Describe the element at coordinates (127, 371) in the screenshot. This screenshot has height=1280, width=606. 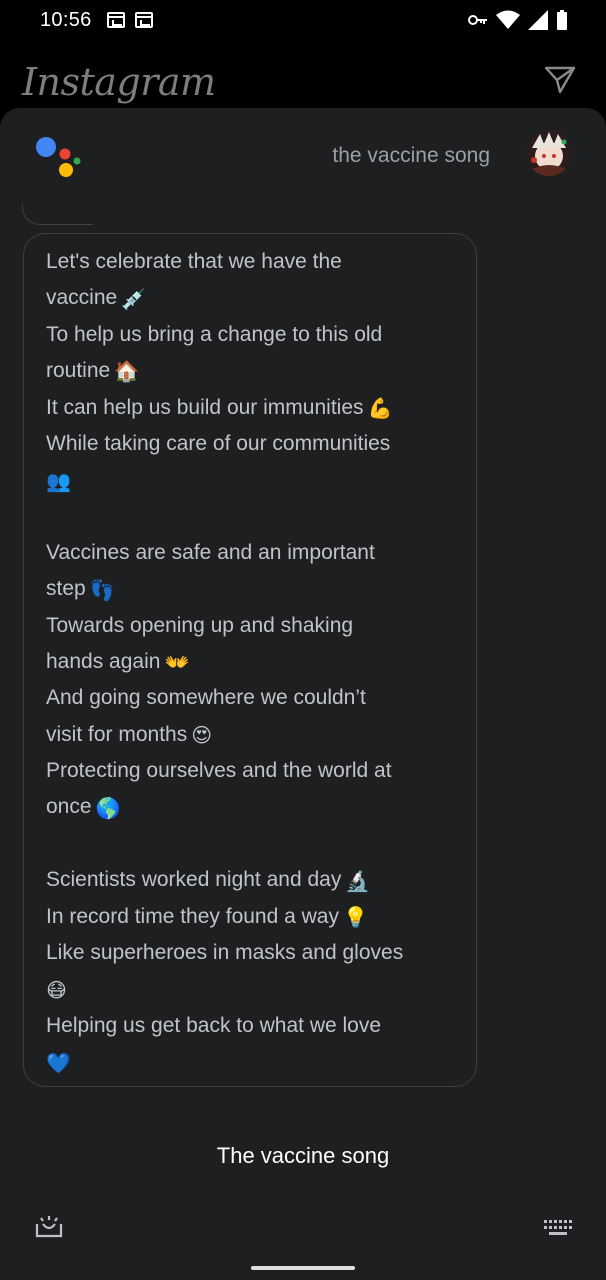
I see `house-icon: 🏠` at that location.